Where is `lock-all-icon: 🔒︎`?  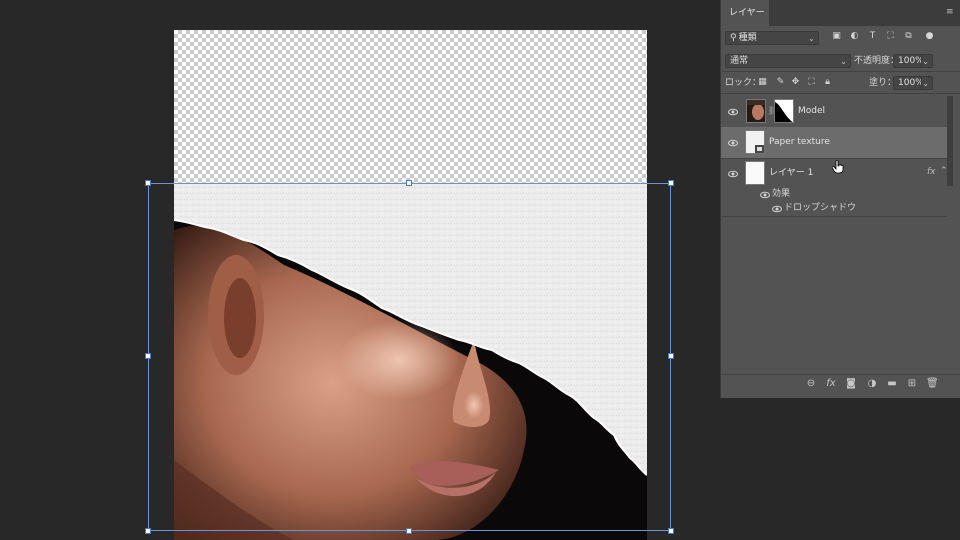
lock-all-icon: 🔒︎ is located at coordinates (827, 82).